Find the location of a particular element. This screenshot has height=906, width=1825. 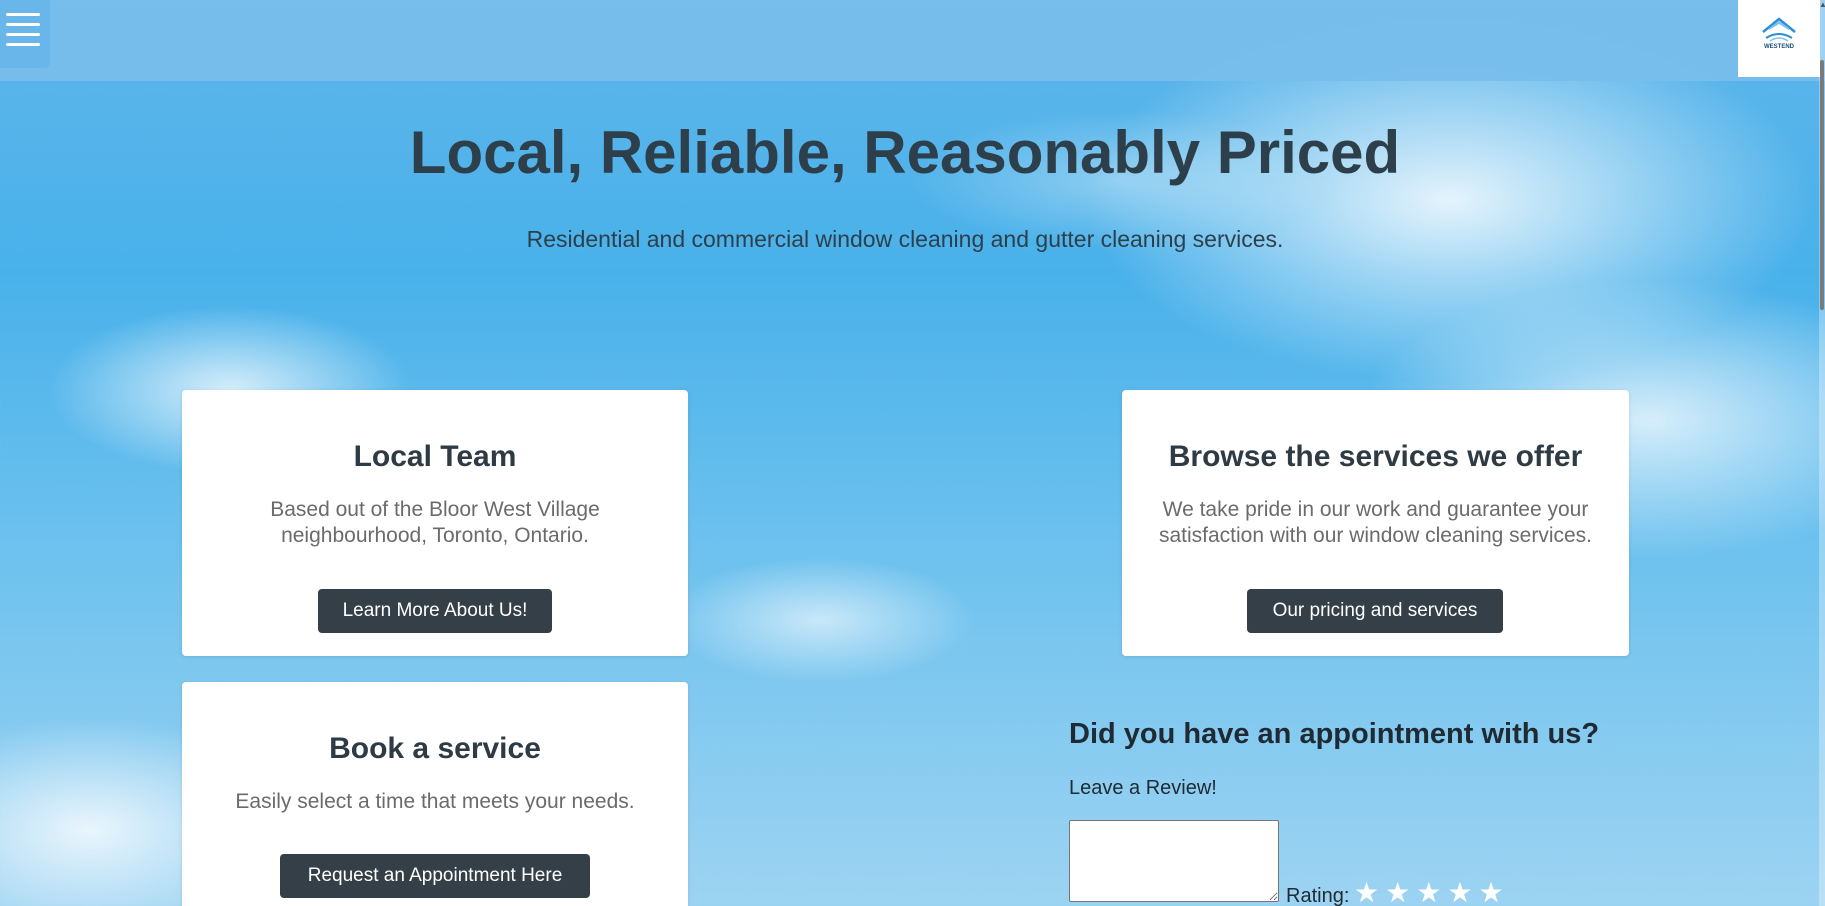

scroll-up-arrow-icon: ▲ is located at coordinates (1822, 5).